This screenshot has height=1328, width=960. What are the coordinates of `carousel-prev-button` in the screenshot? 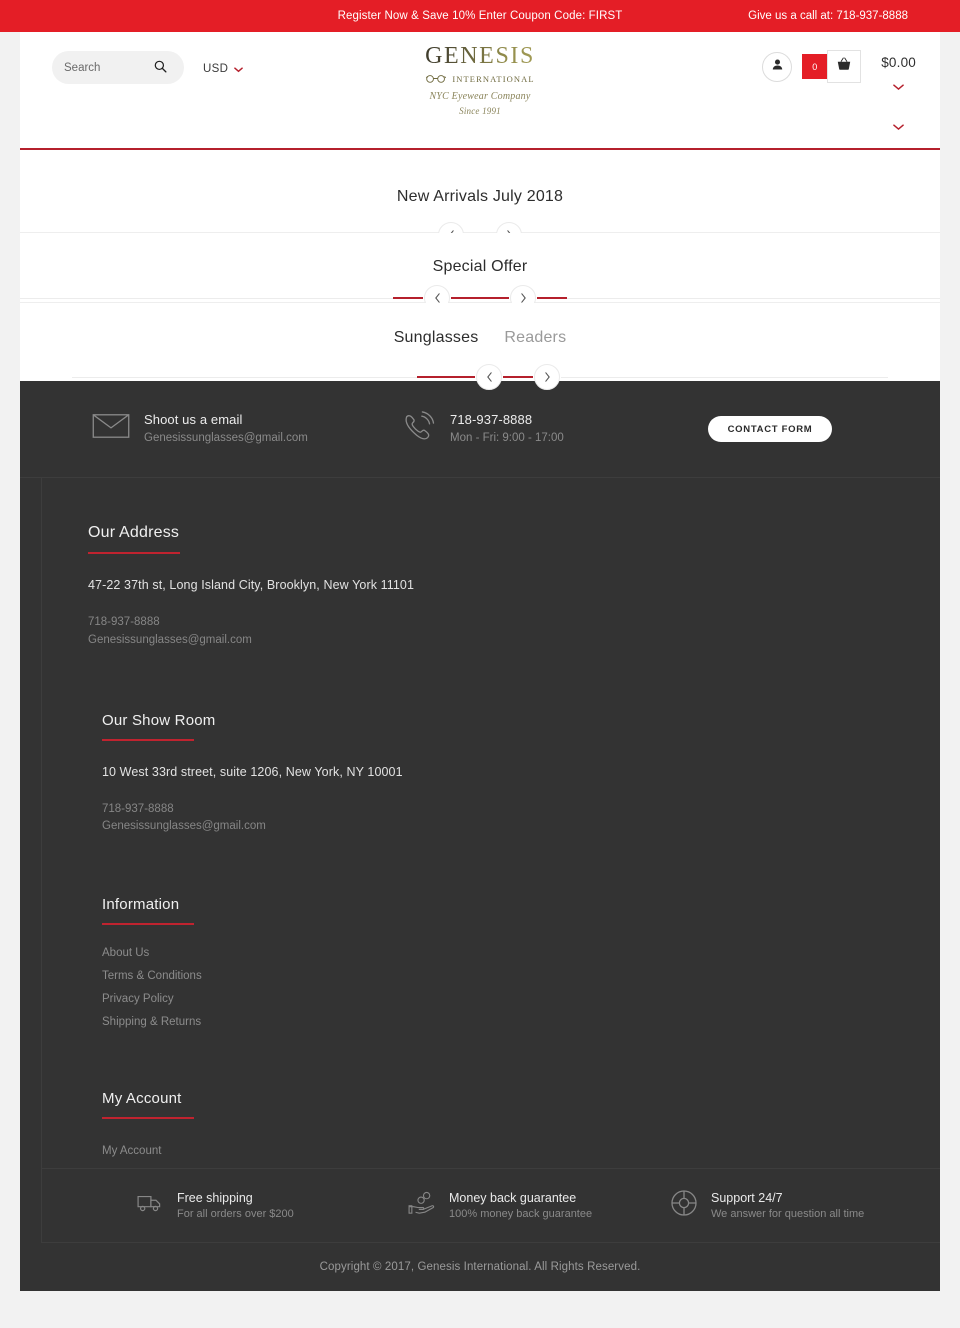 It's located at (489, 377).